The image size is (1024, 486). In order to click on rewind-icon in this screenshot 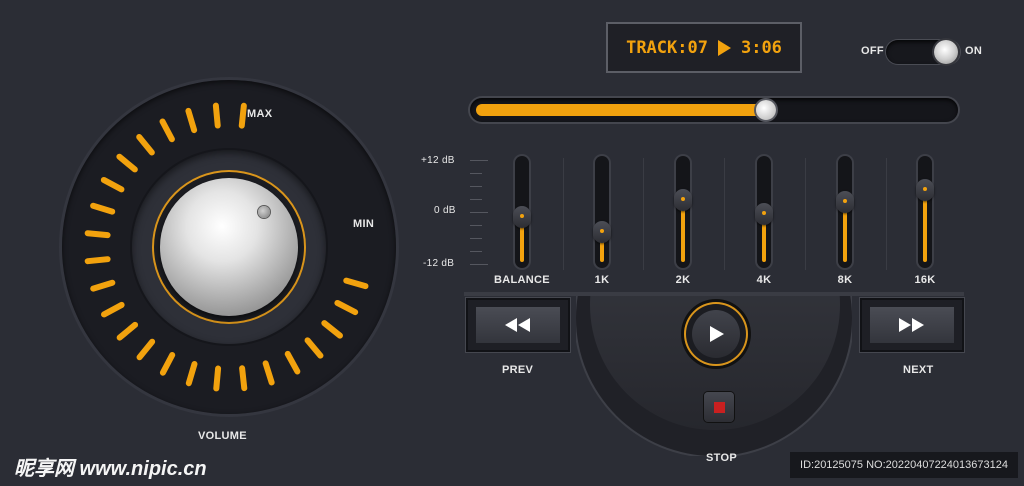, I will do `click(517, 325)`.